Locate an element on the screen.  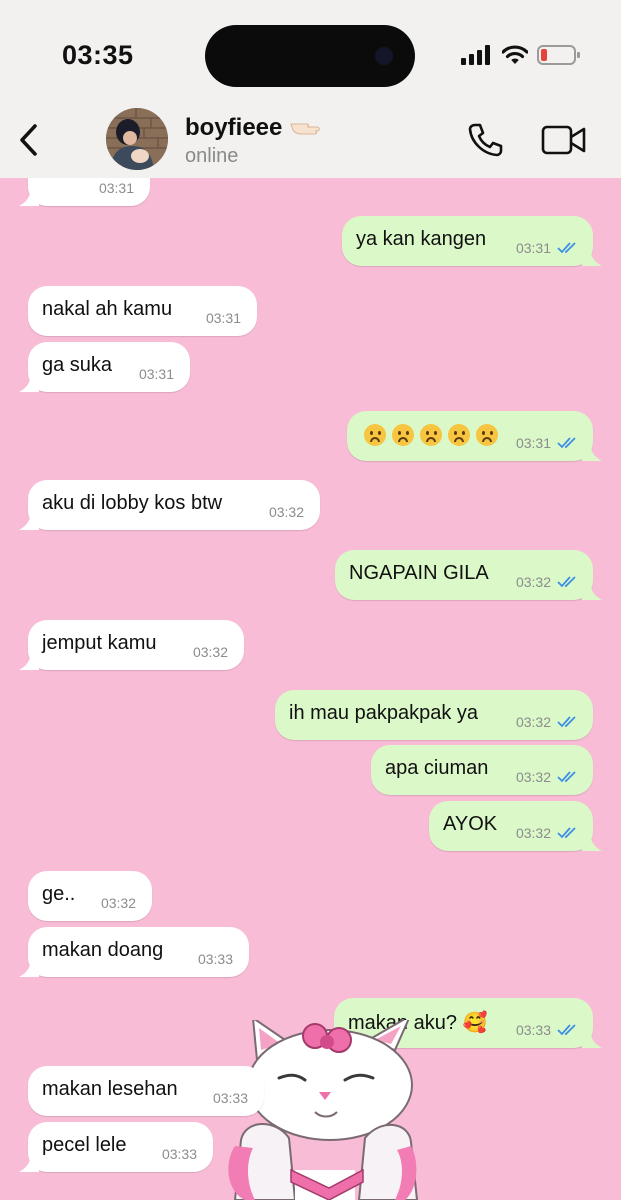
system-icons is located at coordinates (521, 55).